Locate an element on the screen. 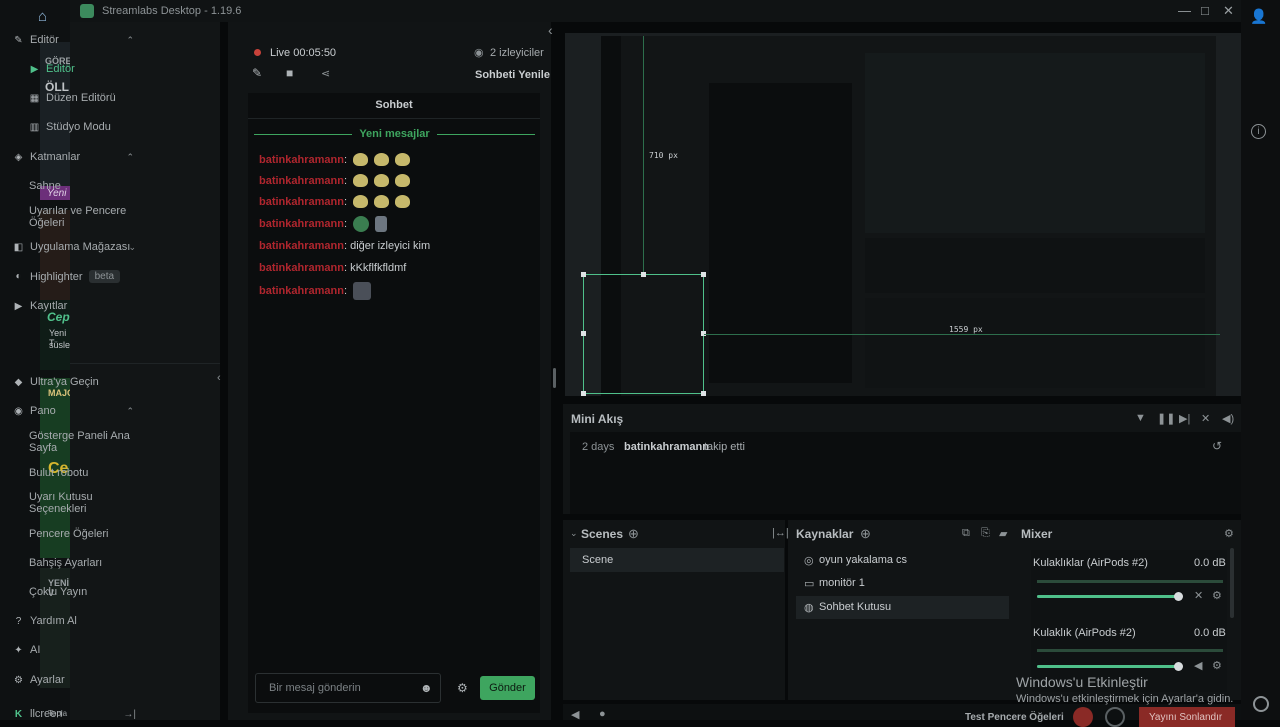 This screenshot has height=727, width=1280. logout-icon: →| is located at coordinates (129, 714).